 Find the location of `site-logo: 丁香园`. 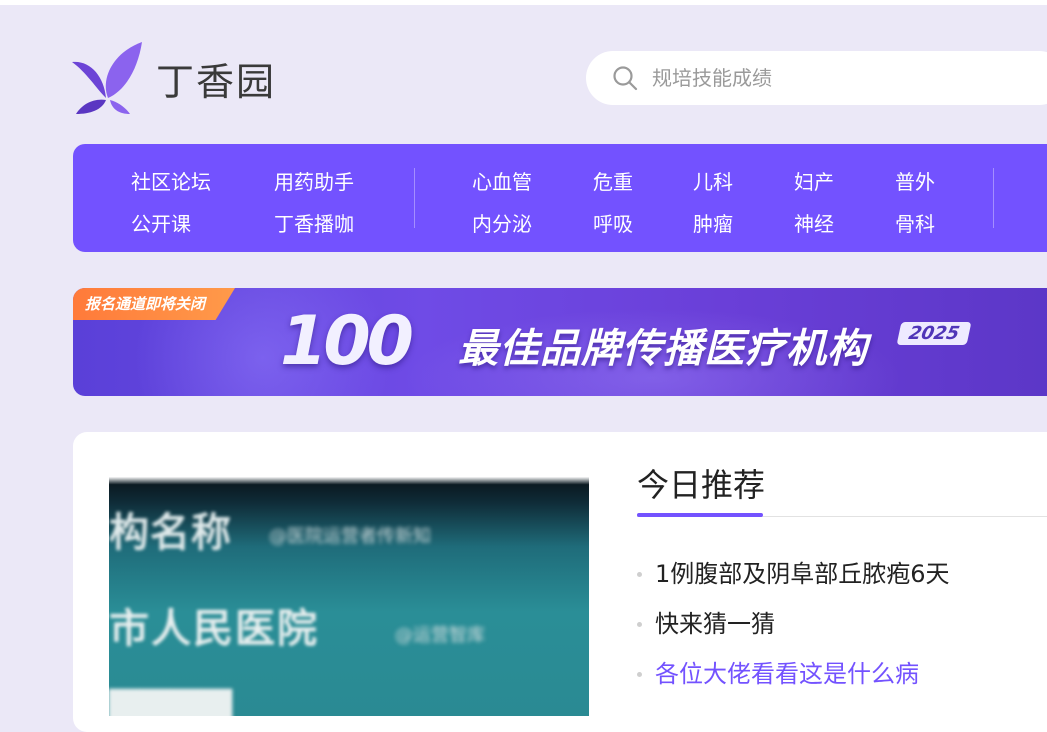

site-logo: 丁香园 is located at coordinates (174, 78).